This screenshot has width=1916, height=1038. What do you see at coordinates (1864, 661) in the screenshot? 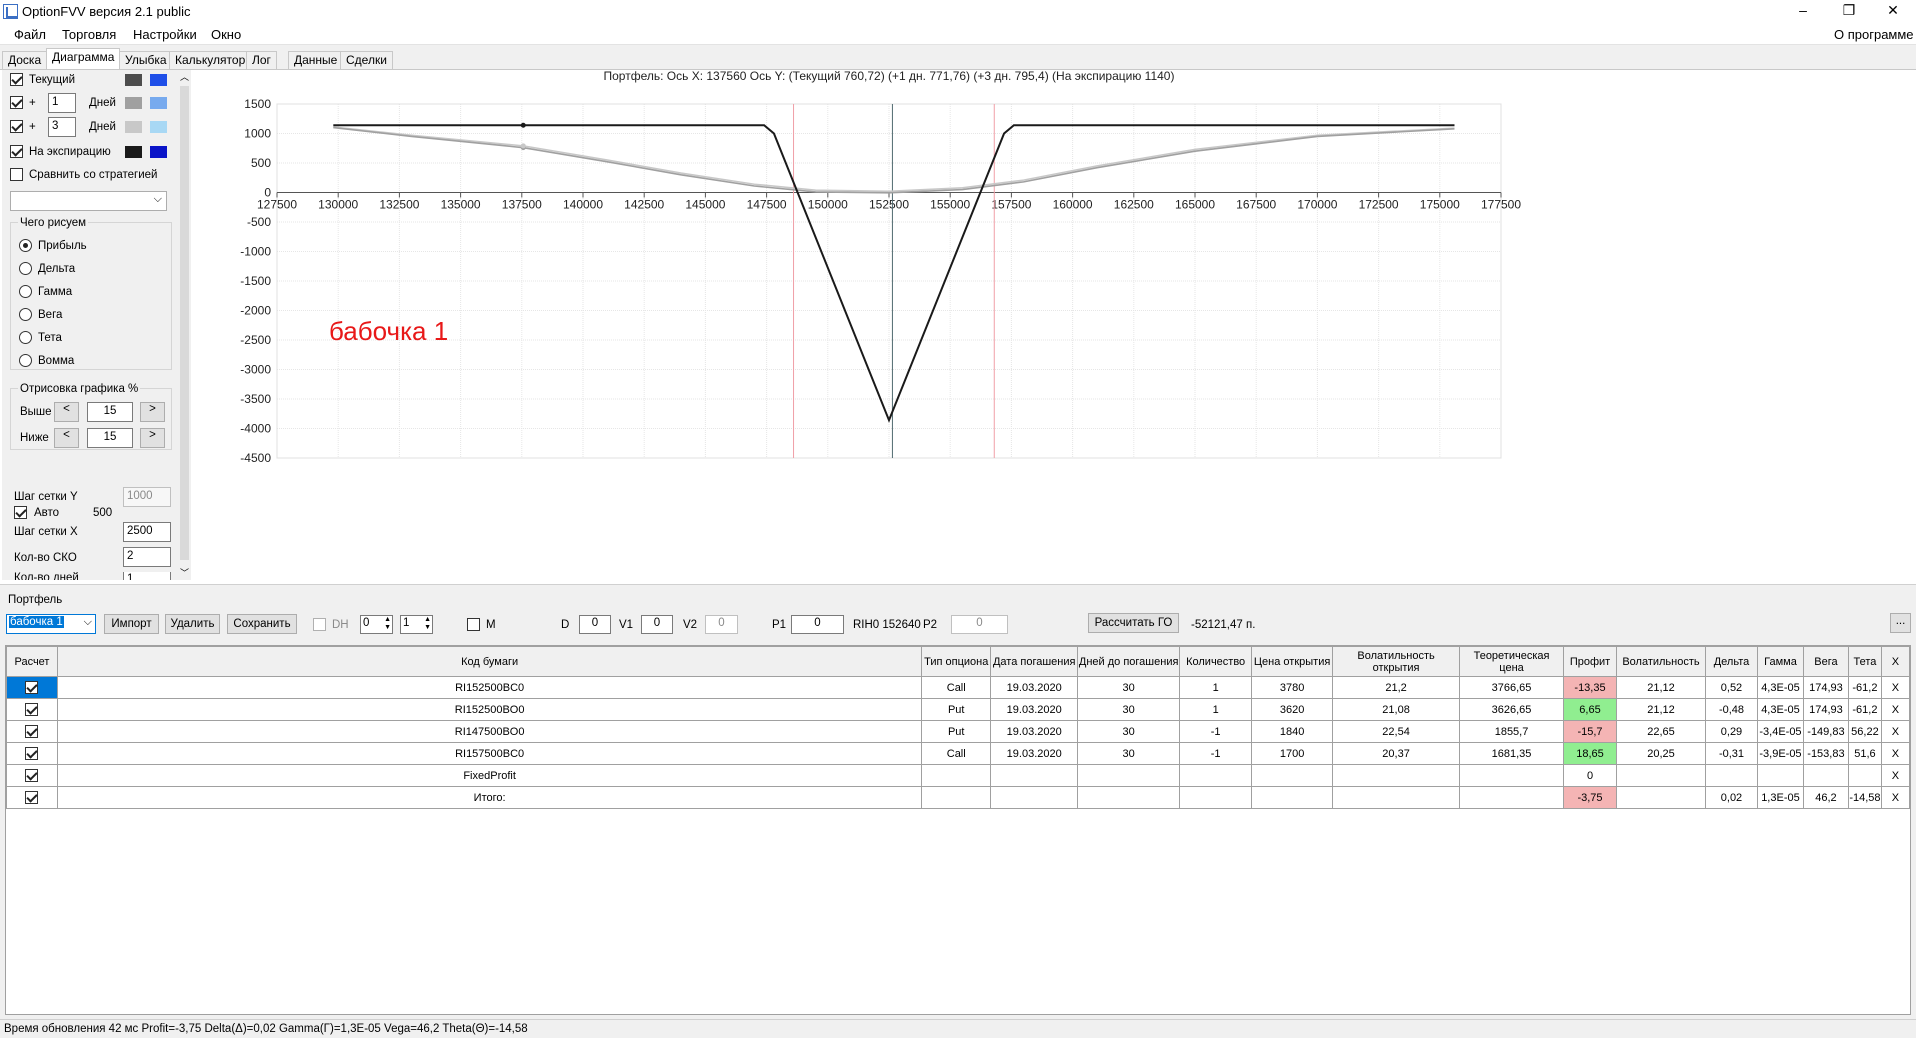
I see `column-header: Тета` at bounding box center [1864, 661].